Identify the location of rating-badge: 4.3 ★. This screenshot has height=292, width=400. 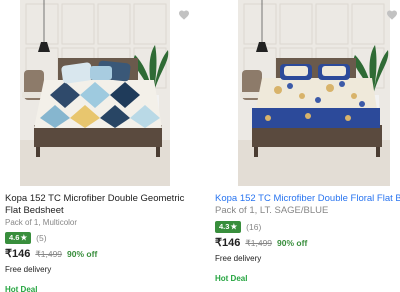
(228, 226).